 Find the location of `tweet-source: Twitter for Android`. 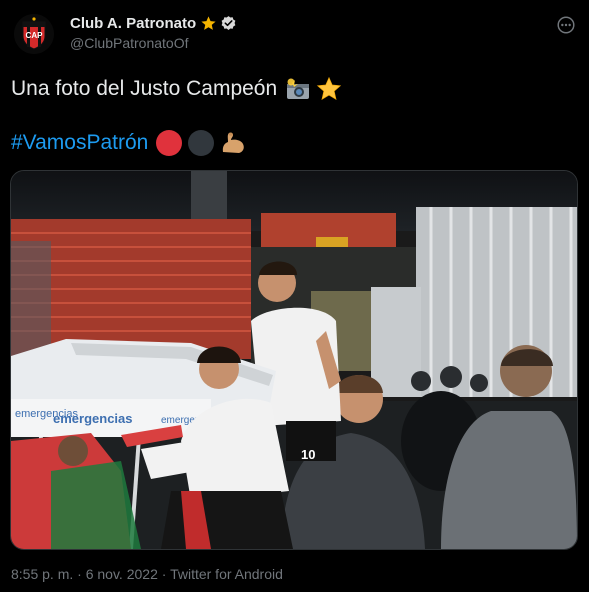

tweet-source: Twitter for Android is located at coordinates (226, 574).